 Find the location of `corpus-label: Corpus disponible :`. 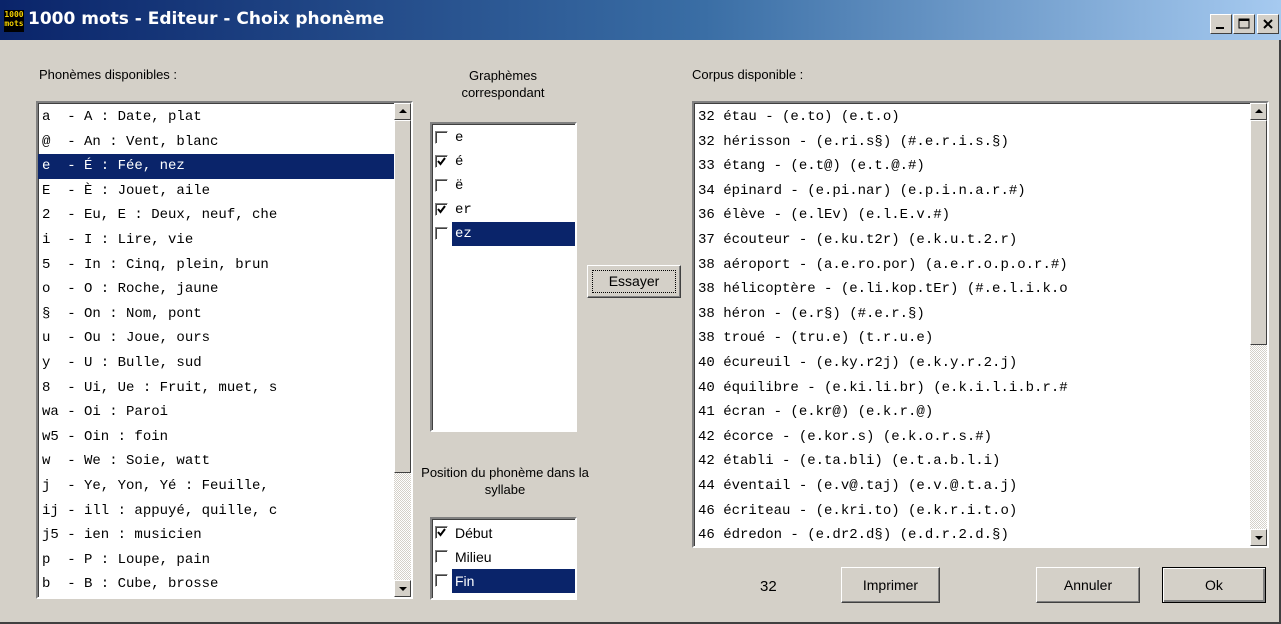

corpus-label: Corpus disponible : is located at coordinates (748, 74).